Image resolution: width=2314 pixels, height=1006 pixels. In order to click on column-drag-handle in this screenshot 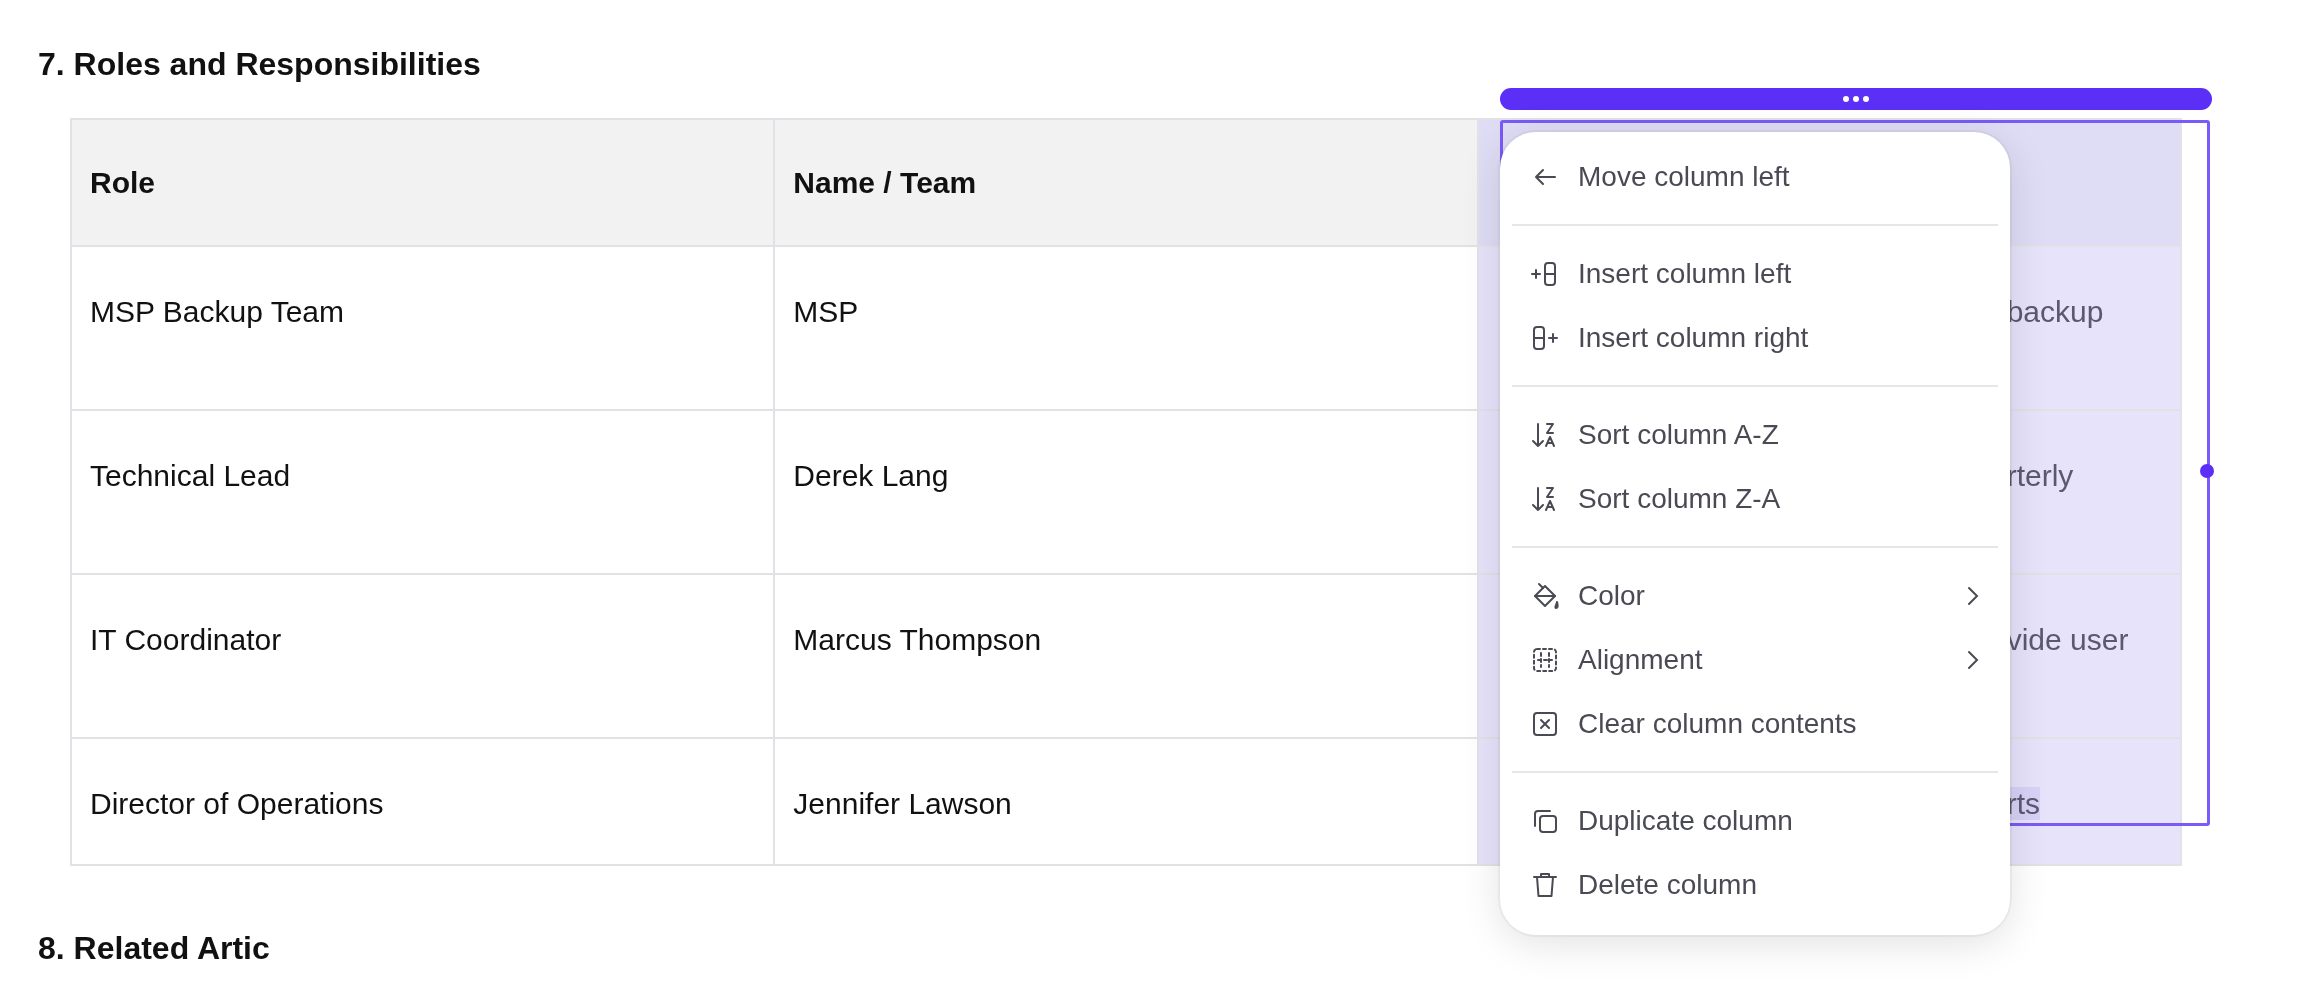, I will do `click(1856, 99)`.